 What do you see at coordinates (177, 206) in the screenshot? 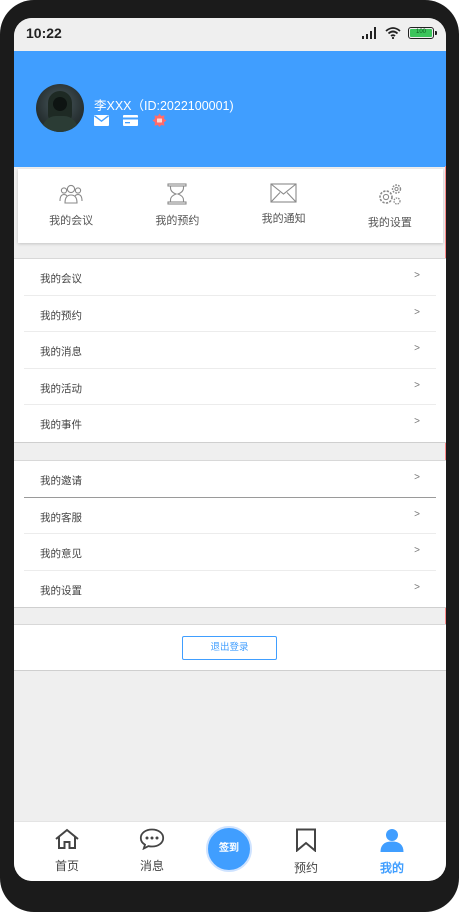
I see `quick-bookings: 我的预约` at bounding box center [177, 206].